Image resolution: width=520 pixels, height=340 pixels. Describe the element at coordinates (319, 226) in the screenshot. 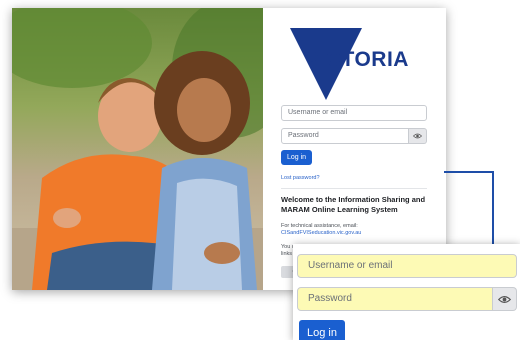

I see `tech-assistance-text: For technical assistance, email:` at that location.